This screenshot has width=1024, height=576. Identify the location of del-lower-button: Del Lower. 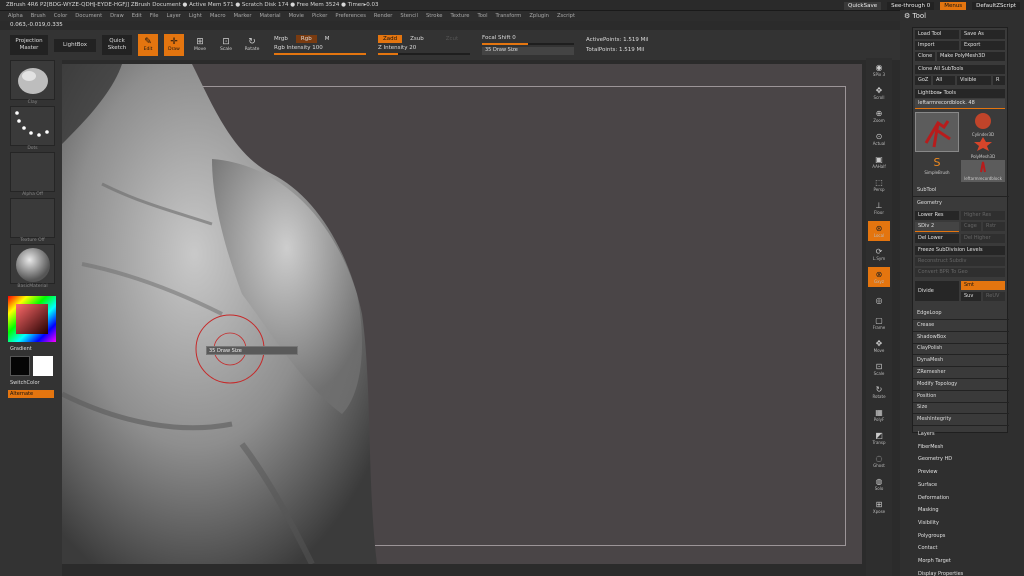
(937, 238).